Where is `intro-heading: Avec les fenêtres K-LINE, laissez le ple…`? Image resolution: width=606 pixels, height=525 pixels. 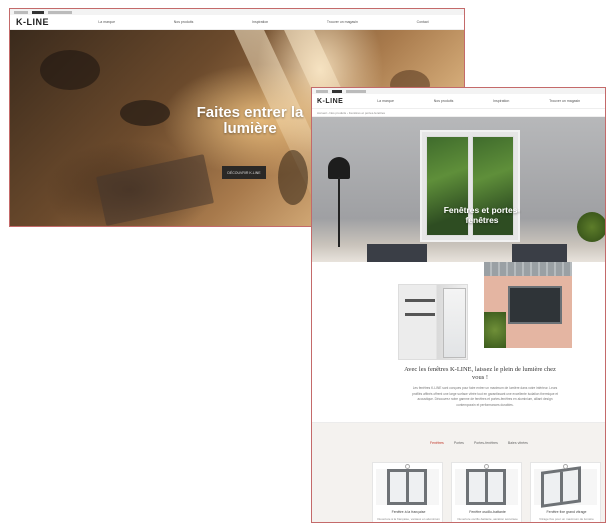 intro-heading: Avec les fenêtres K-LINE, laissez le ple… is located at coordinates (480, 373).